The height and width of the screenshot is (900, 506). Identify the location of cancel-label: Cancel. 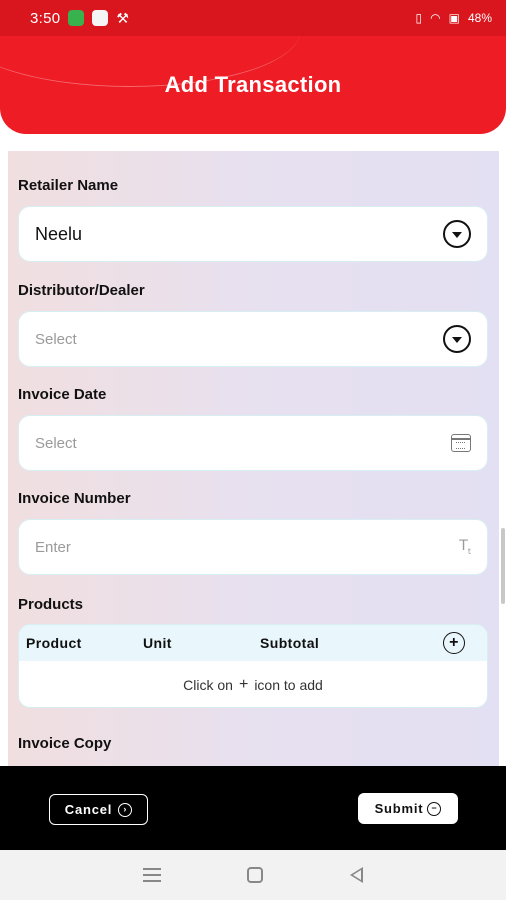
(88, 809).